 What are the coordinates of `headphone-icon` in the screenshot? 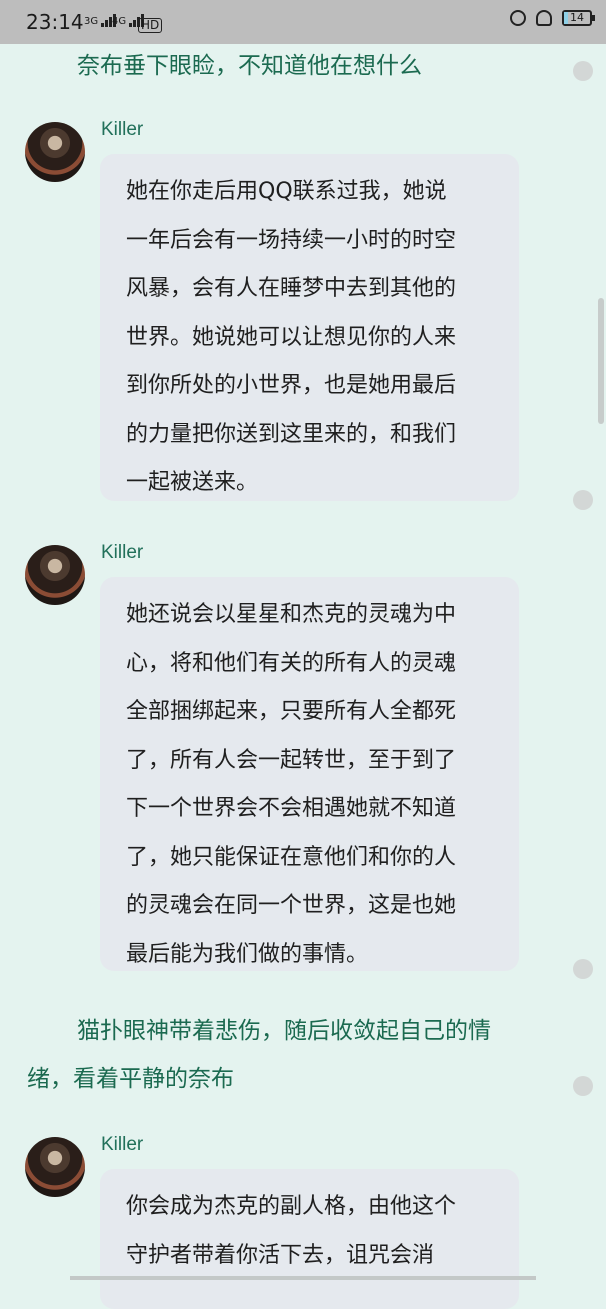 It's located at (544, 18).